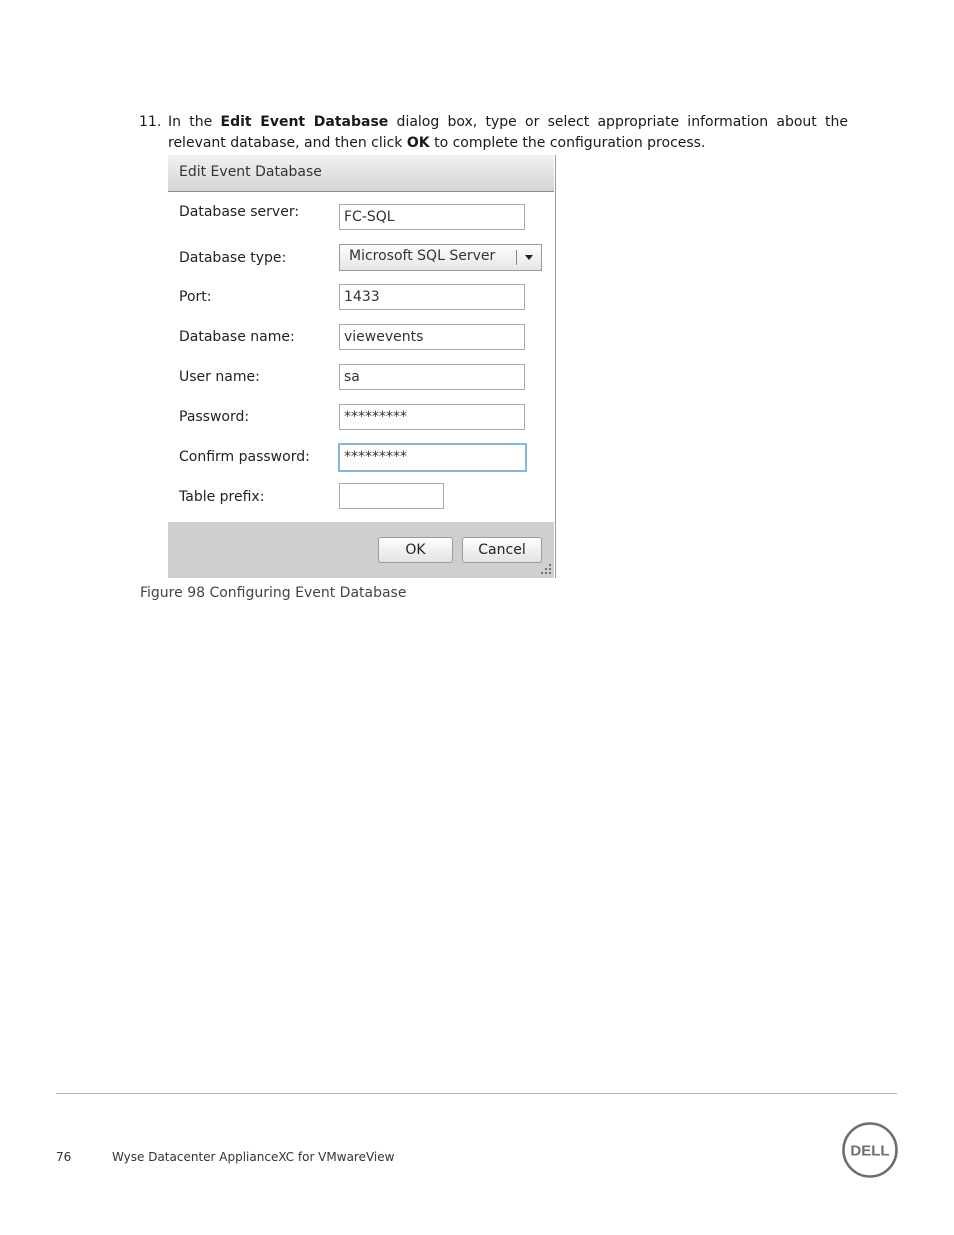  I want to click on ok-word-bold: OK, so click(418, 143).